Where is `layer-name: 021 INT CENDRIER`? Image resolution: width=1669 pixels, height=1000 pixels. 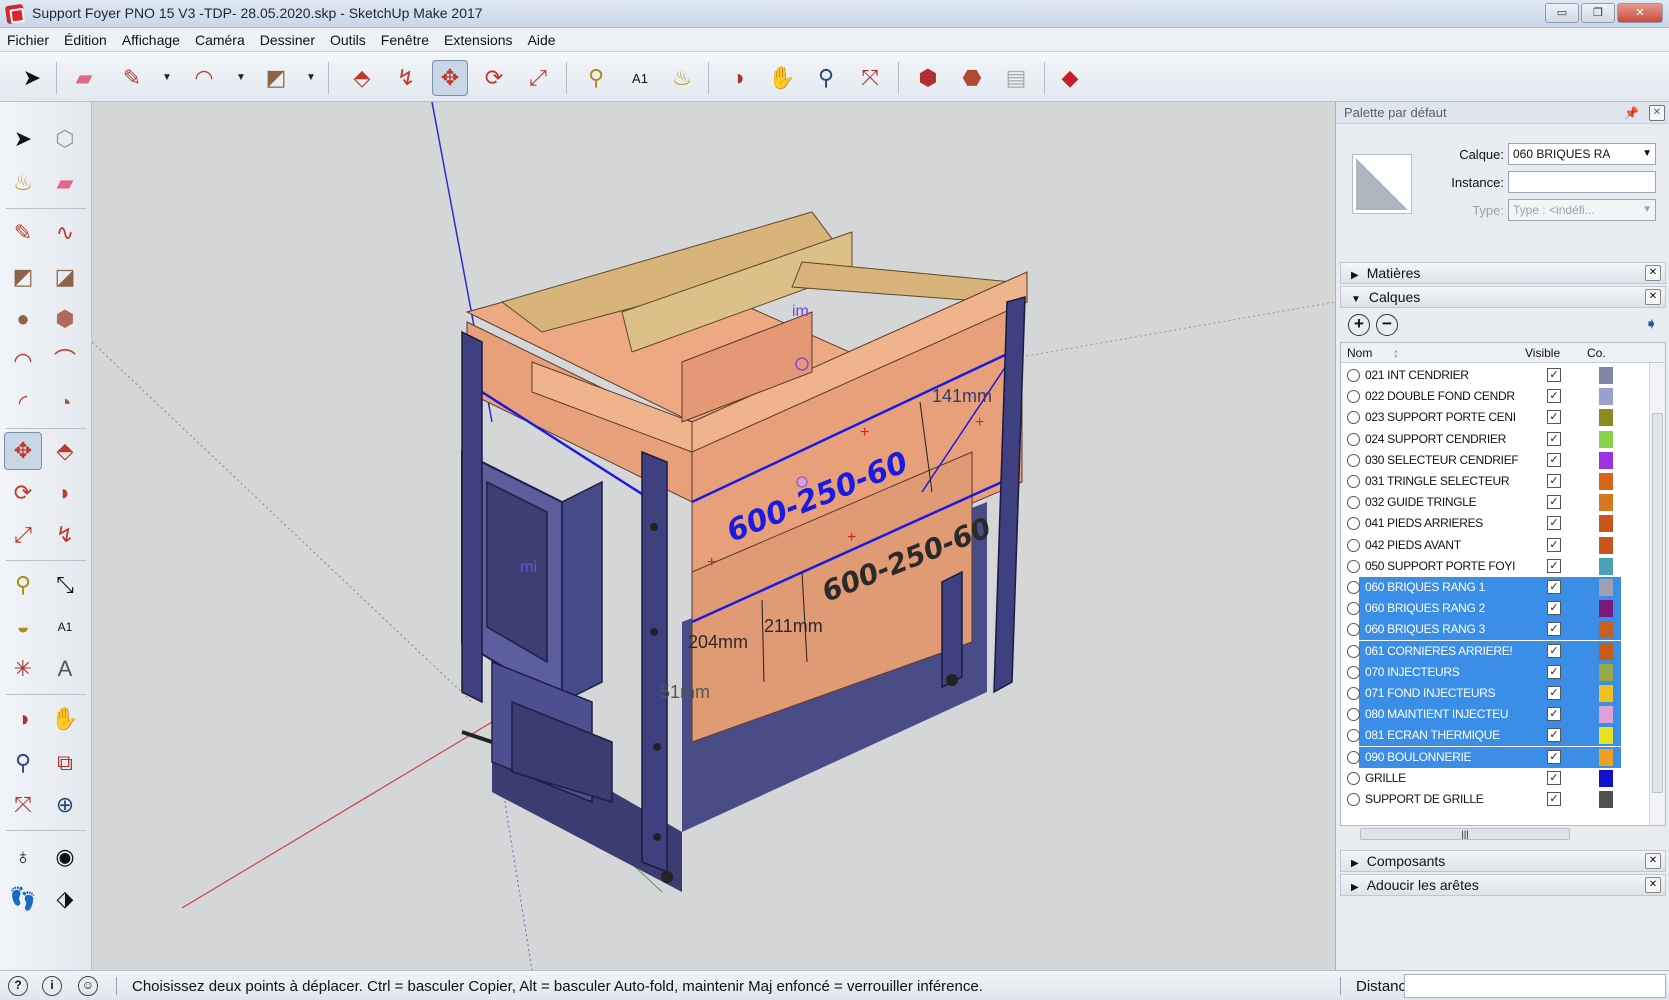 layer-name: 021 INT CENDRIER is located at coordinates (1445, 375).